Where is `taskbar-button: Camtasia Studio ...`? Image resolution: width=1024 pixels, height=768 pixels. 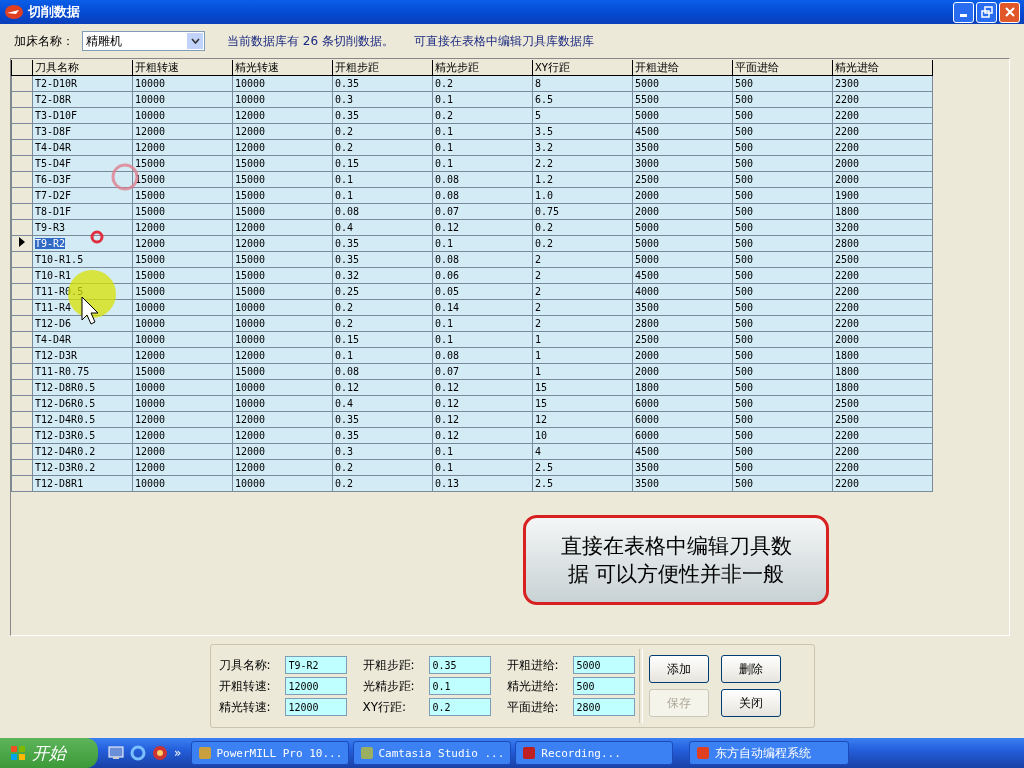
taskbar-button: Camtasia Studio ... is located at coordinates (432, 753).